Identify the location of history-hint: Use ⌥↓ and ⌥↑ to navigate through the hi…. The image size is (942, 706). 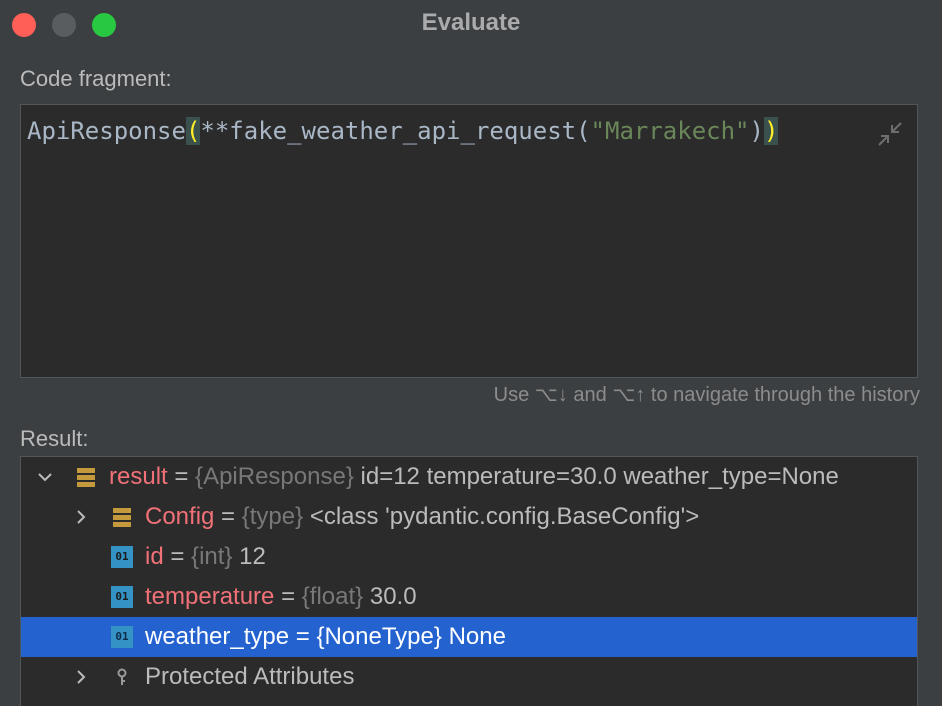
(706, 395).